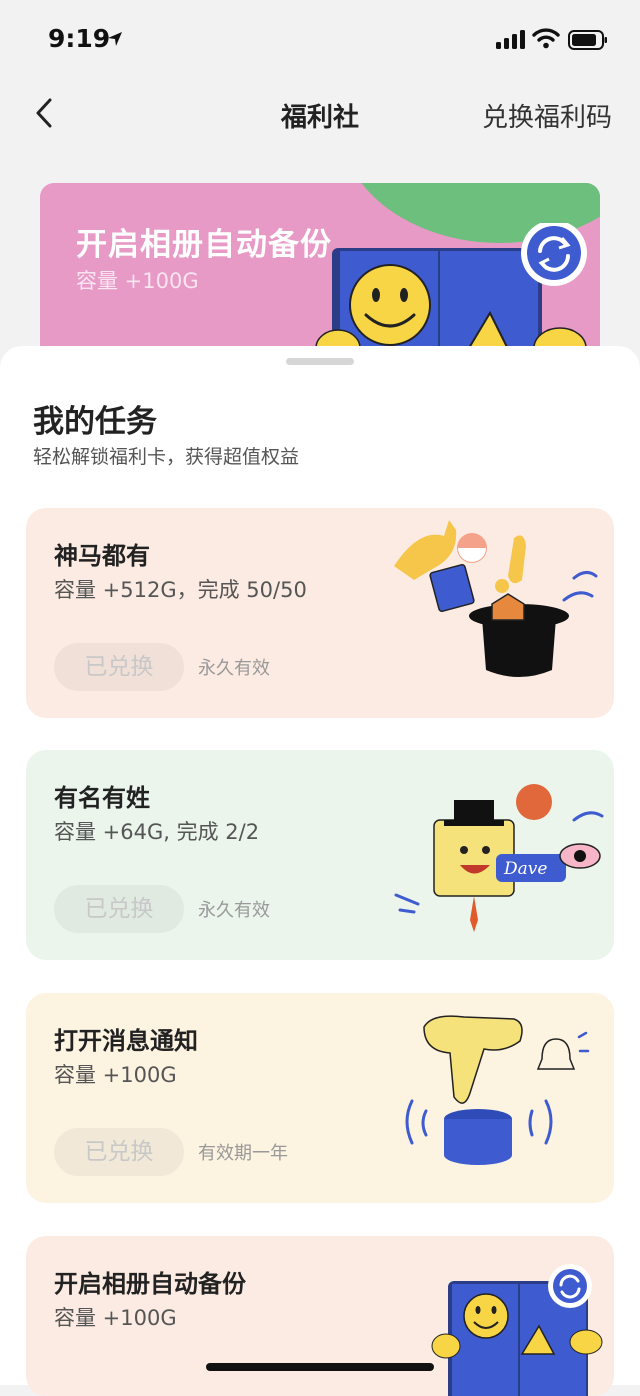  What do you see at coordinates (547, 115) in the screenshot?
I see `redeem-code-button: 兑换福利码` at bounding box center [547, 115].